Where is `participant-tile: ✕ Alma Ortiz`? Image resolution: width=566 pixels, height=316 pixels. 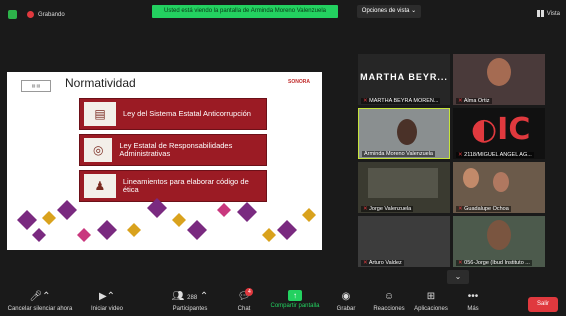
participant-tile: ✕ Alma Ortiz is located at coordinates (499, 79).